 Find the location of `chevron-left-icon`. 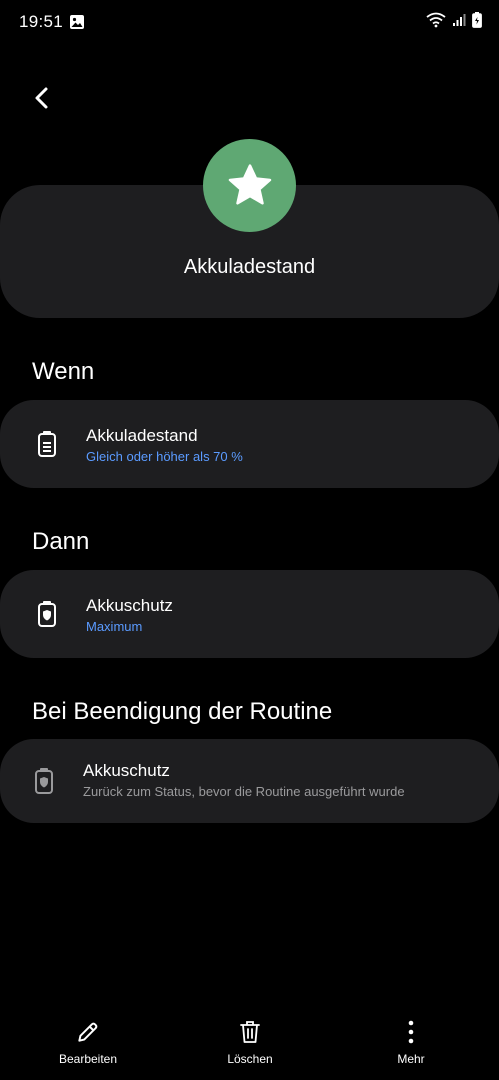

chevron-left-icon is located at coordinates (41, 98).